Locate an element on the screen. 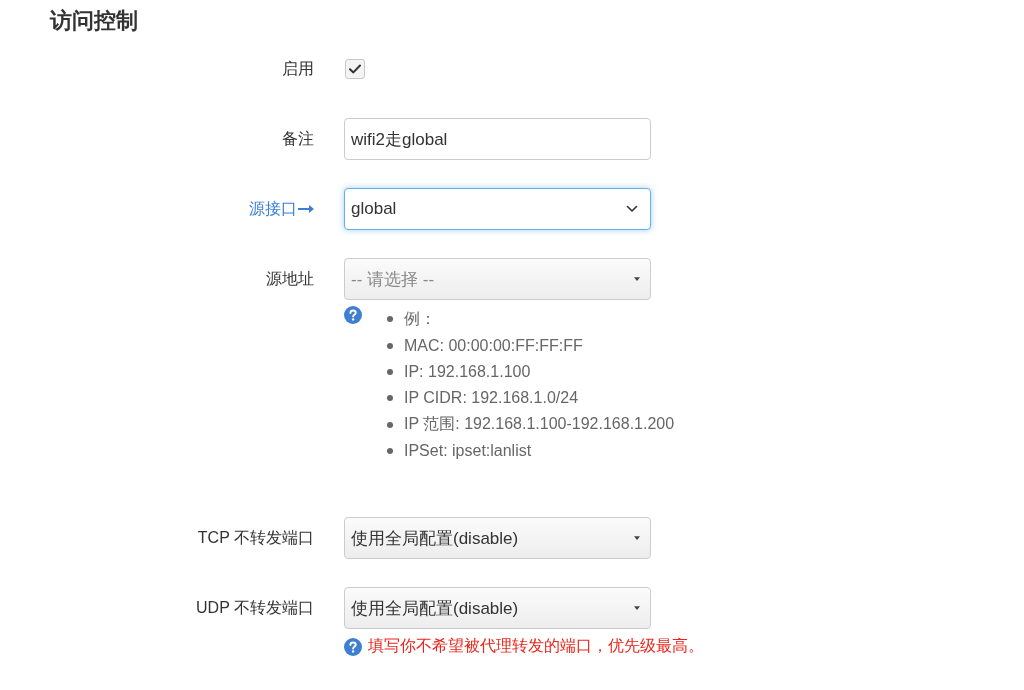 The width and height of the screenshot is (1024, 690). check-icon is located at coordinates (355, 69).